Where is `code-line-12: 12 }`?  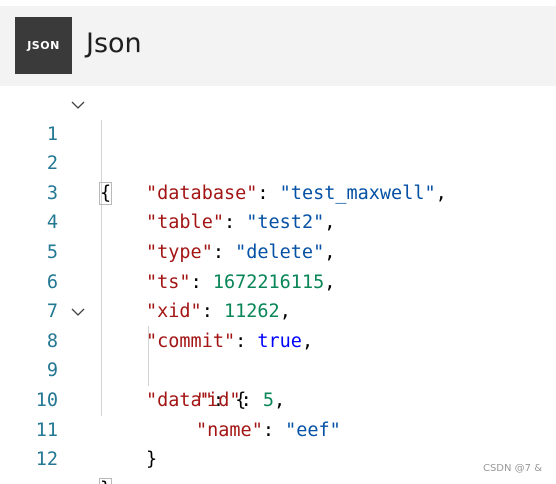 code-line-12: 12 } is located at coordinates (278, 450).